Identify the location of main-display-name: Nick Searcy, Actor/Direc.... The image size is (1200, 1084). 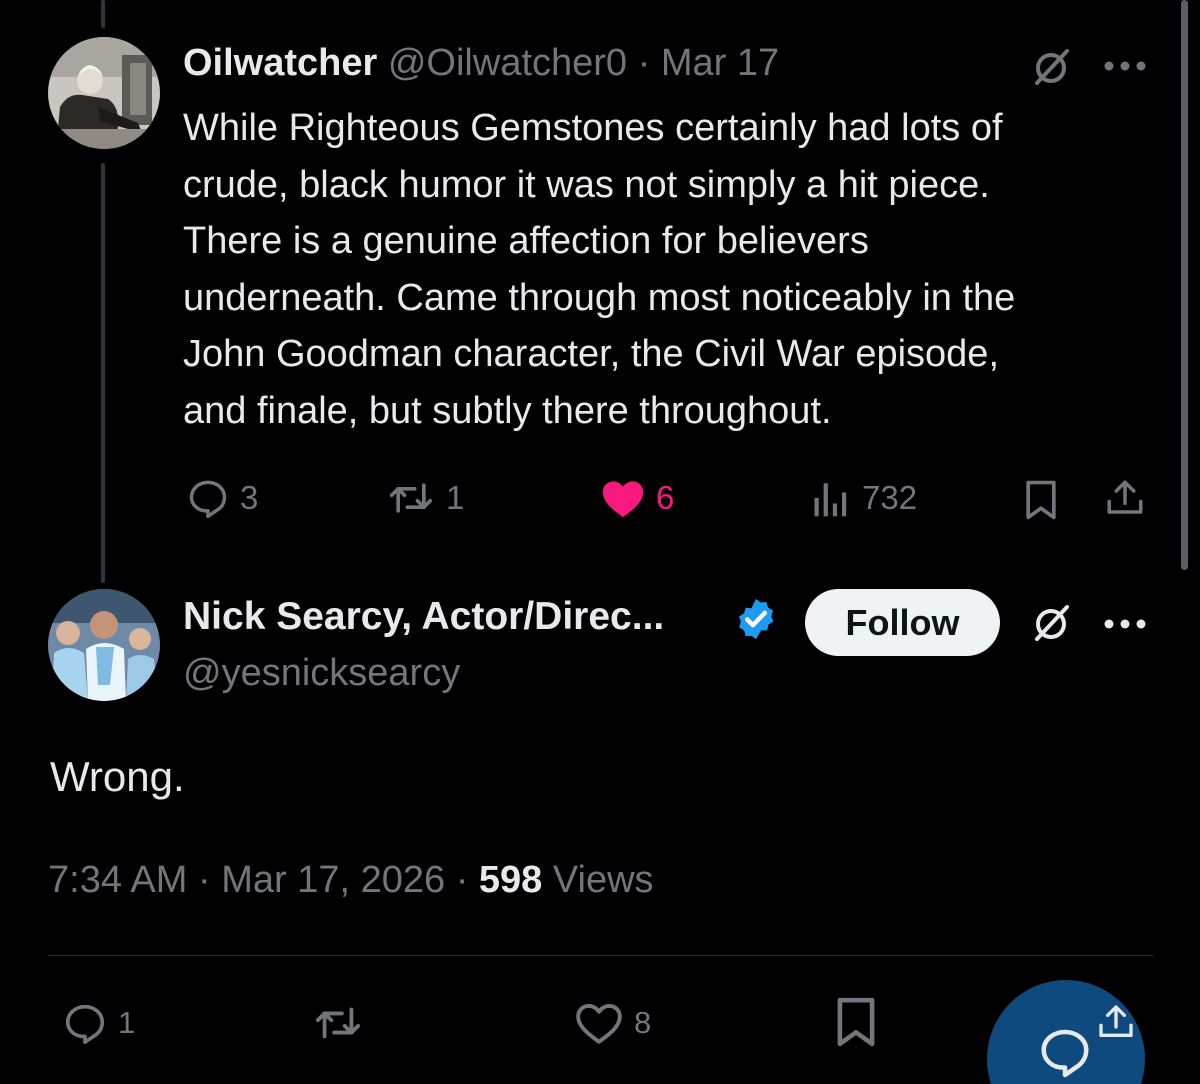
(423, 617).